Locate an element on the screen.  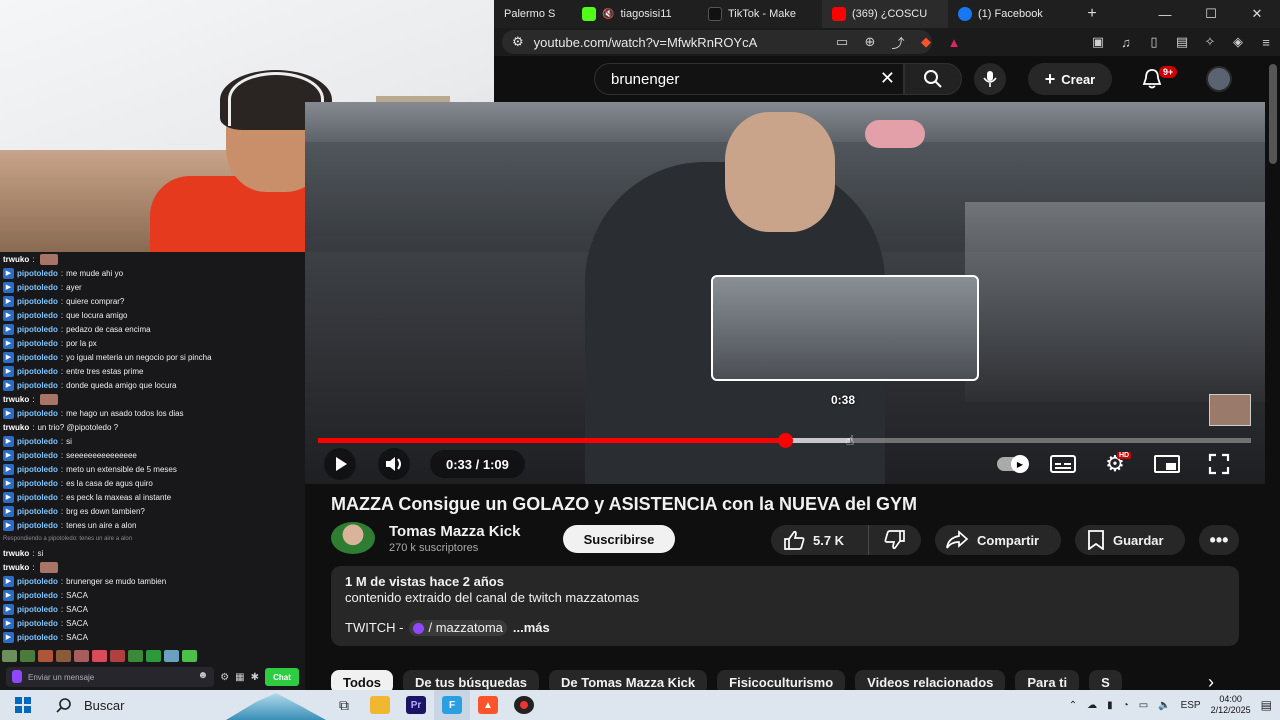
vpn-icon: ◈ is located at coordinates (1238, 42).